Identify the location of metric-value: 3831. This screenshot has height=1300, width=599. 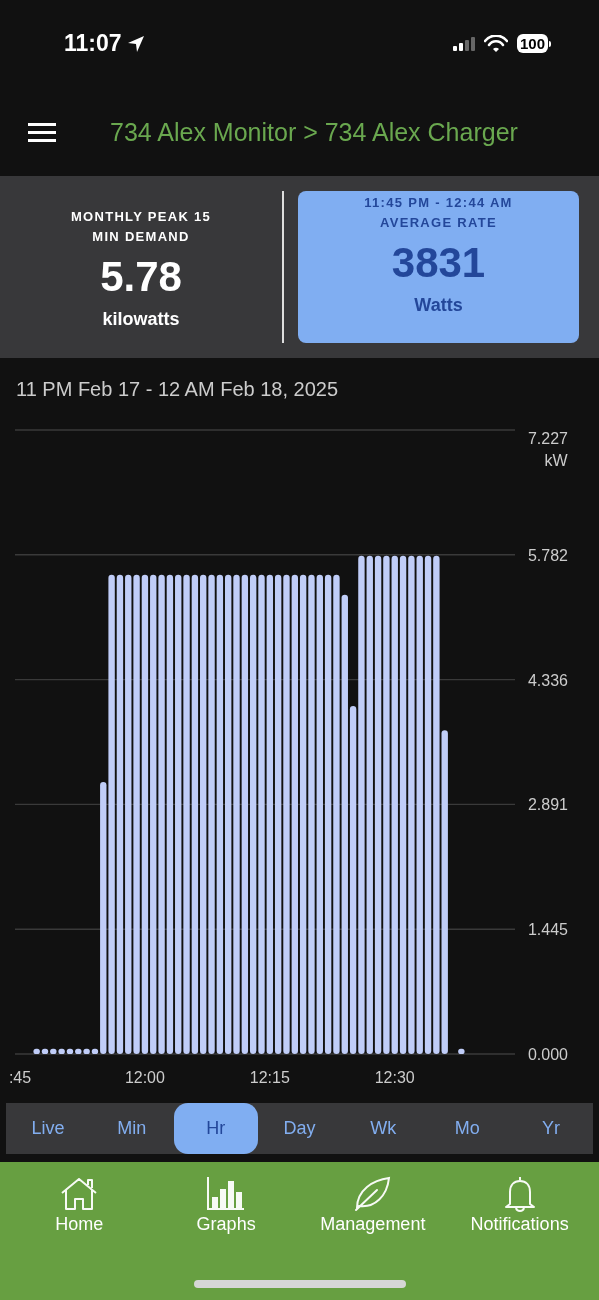
(438, 263).